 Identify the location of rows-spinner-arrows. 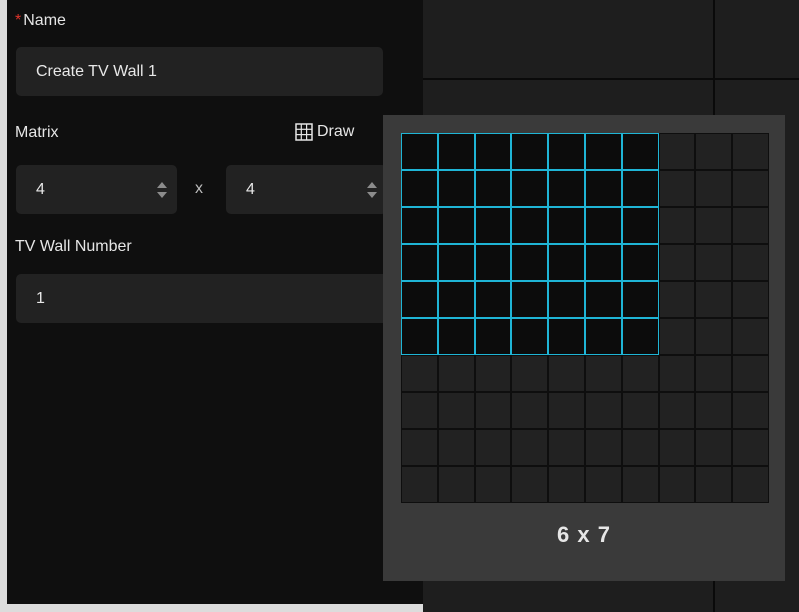
(162, 189).